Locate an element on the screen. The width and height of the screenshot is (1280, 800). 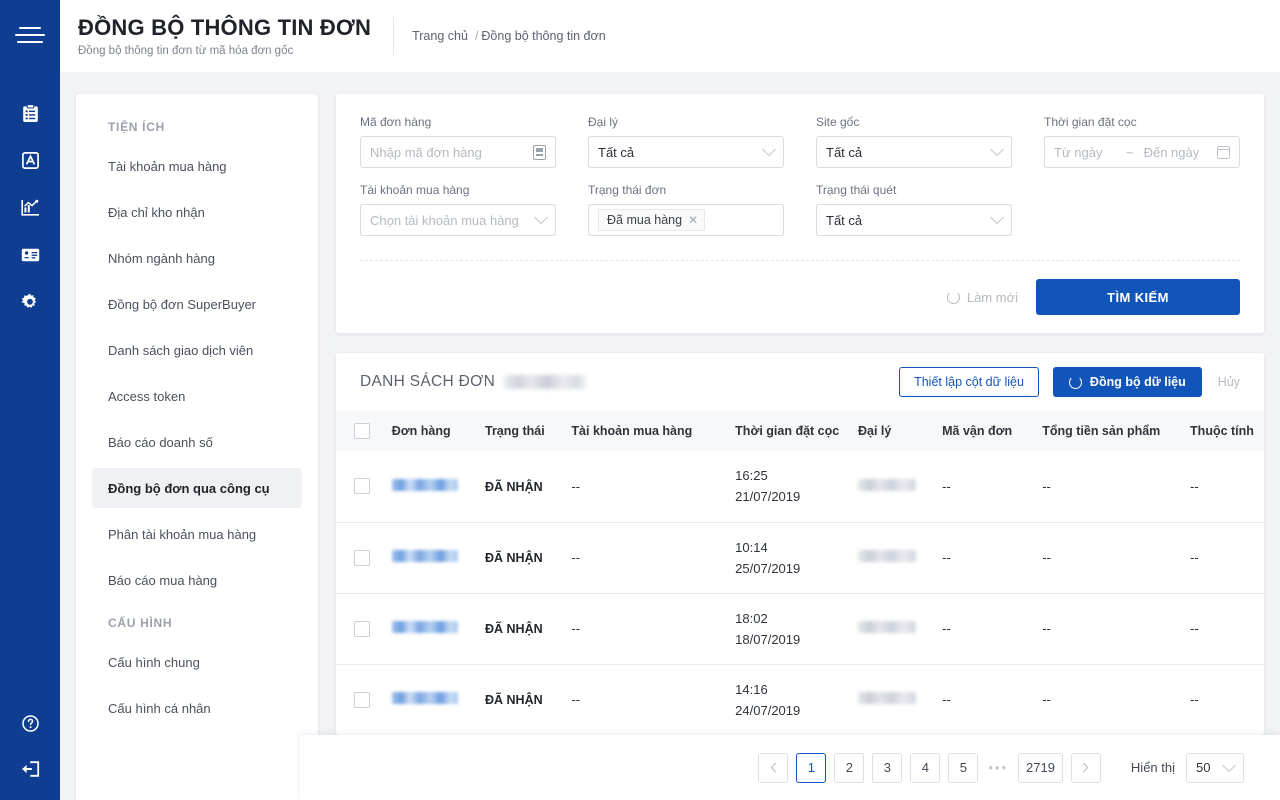
sidebar-item-cau-hinh-chung: Cấu hình chung is located at coordinates (197, 662).